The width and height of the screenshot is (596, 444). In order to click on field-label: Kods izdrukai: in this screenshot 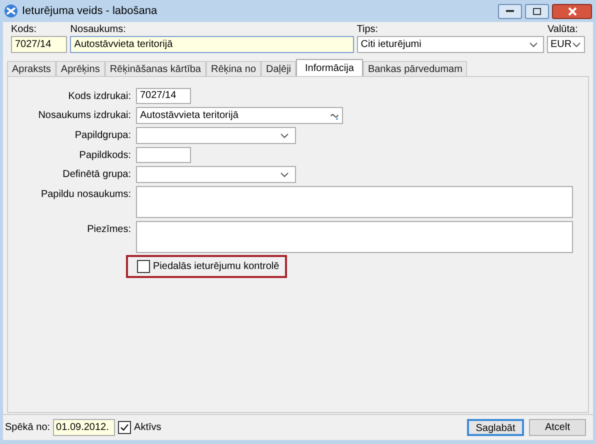, I will do `click(99, 97)`.